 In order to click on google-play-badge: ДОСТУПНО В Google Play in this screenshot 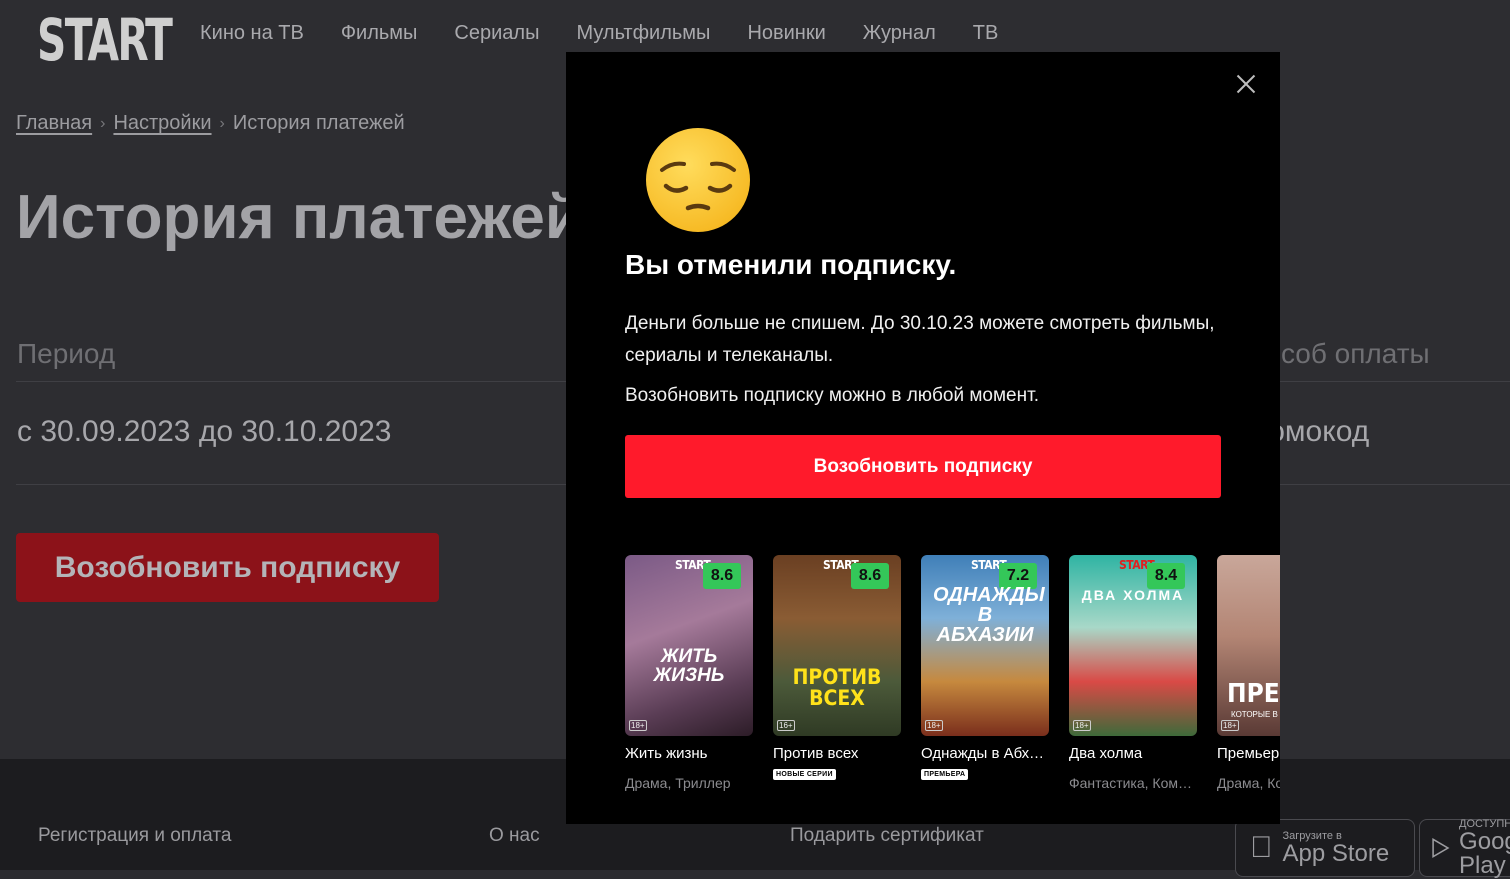, I will do `click(1464, 848)`.